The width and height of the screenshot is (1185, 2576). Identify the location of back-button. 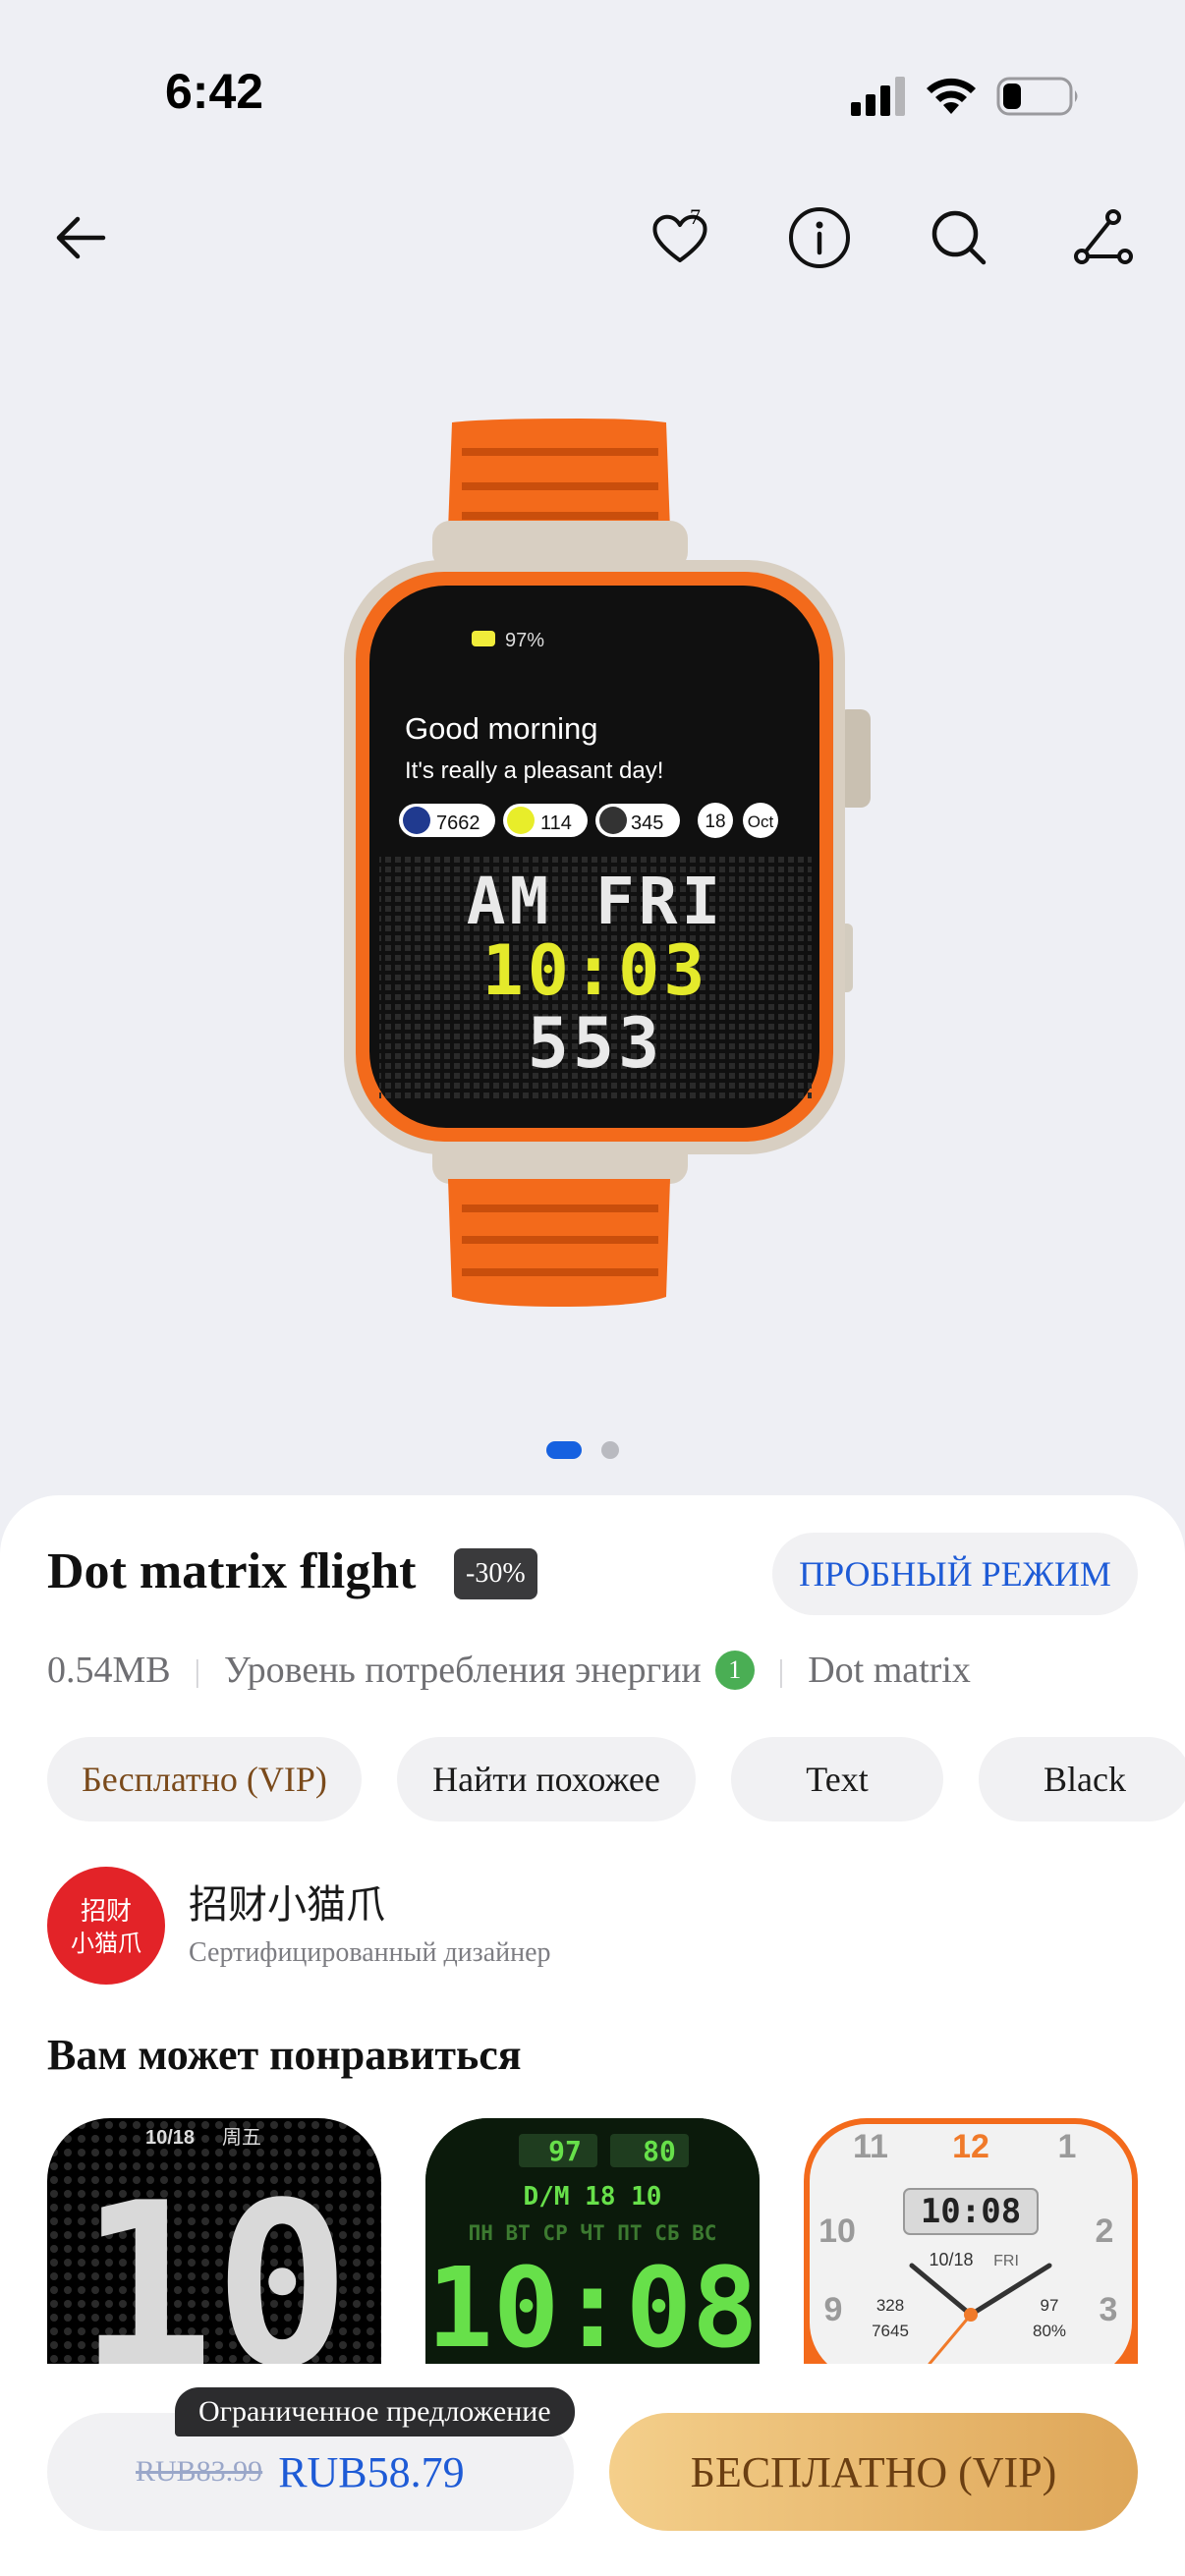
(81, 237).